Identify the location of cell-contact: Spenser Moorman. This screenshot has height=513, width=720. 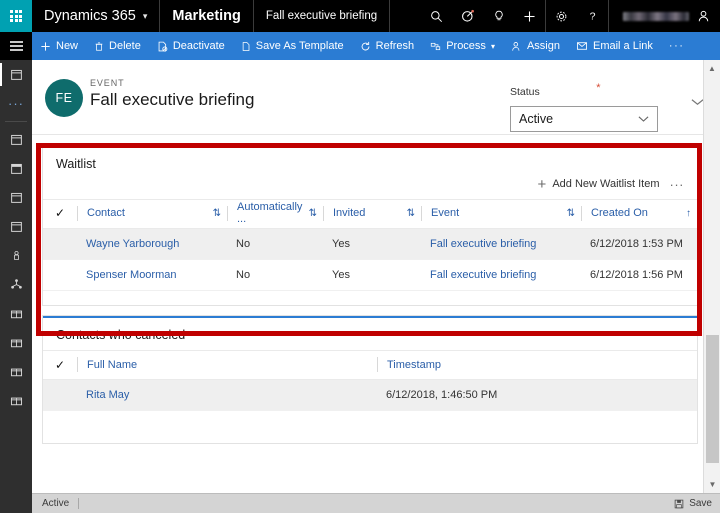
(152, 275).